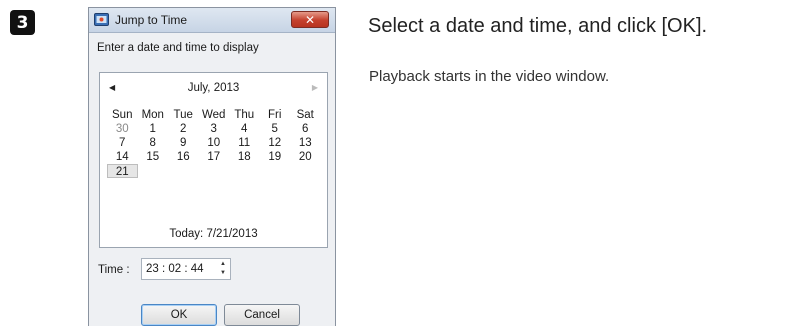 This screenshot has width=796, height=326. Describe the element at coordinates (175, 269) in the screenshot. I see `time-value: 23 : 02 : 44` at that location.